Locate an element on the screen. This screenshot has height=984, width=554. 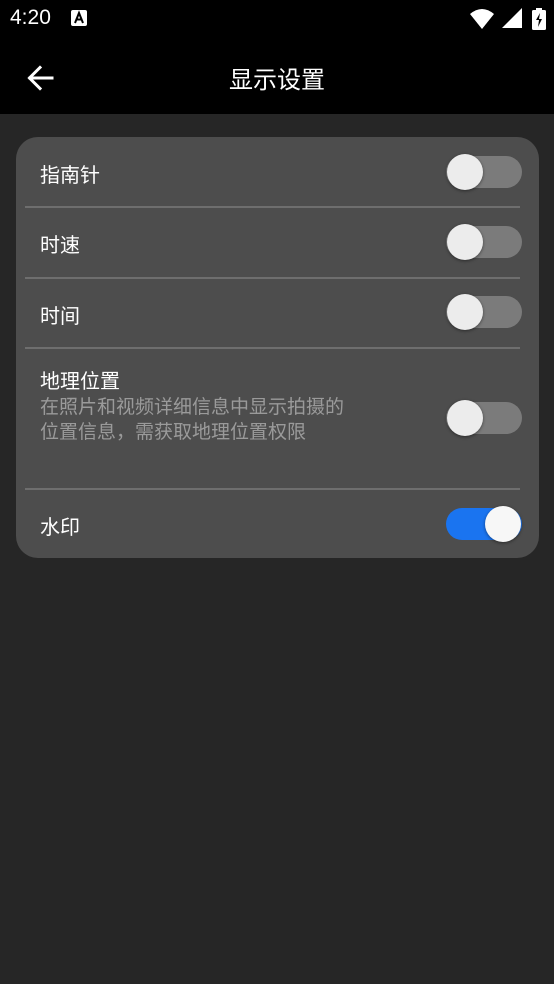
compass-toggle is located at coordinates (484, 172).